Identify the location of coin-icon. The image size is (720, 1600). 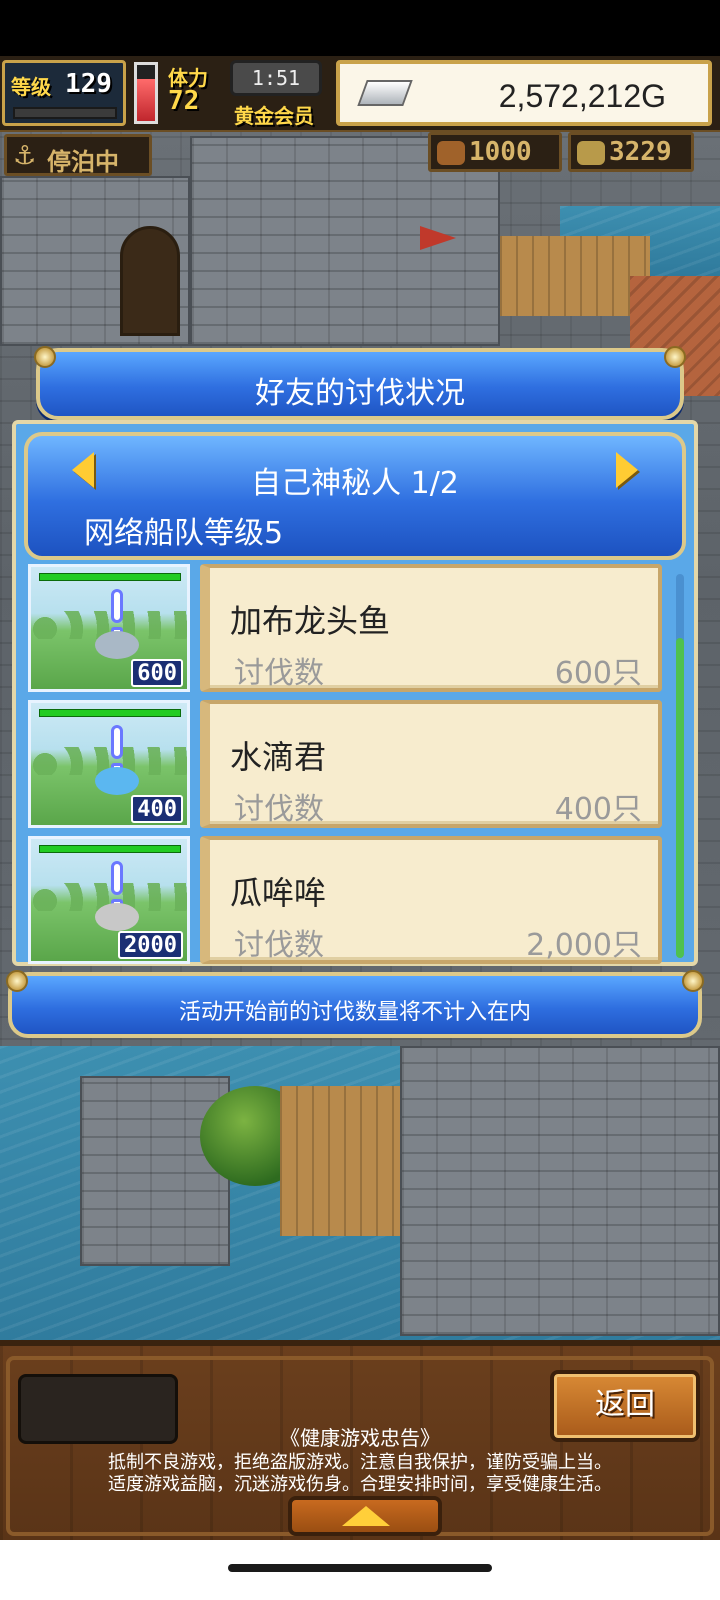
(591, 153).